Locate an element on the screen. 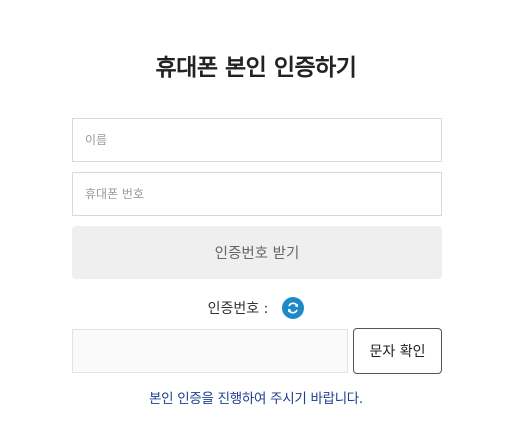  name-field is located at coordinates (257, 140).